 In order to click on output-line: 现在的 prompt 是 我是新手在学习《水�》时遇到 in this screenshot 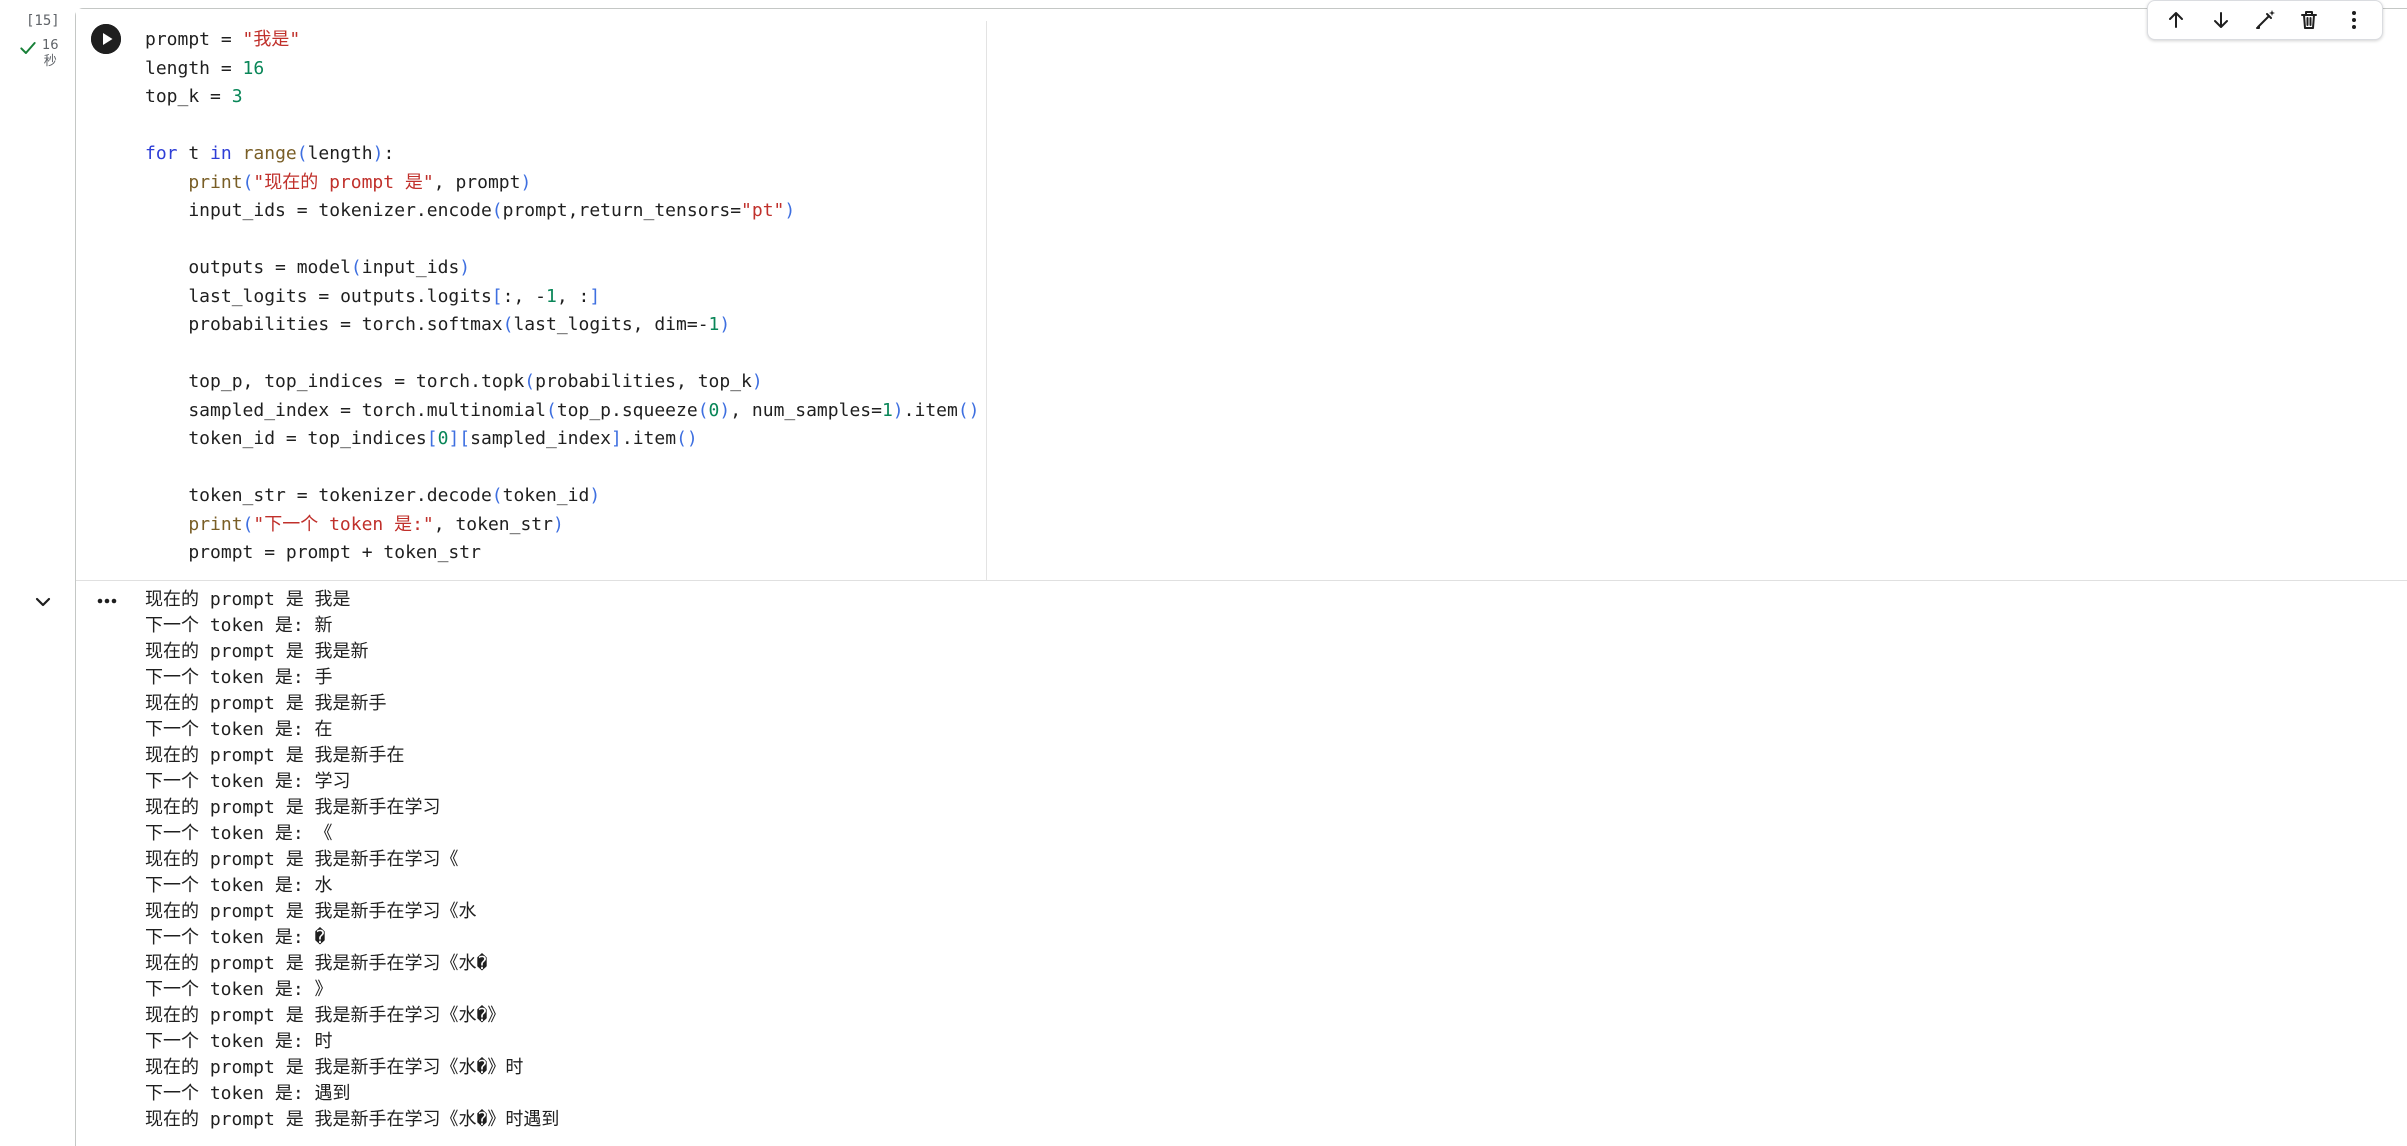, I will do `click(352, 1119)`.